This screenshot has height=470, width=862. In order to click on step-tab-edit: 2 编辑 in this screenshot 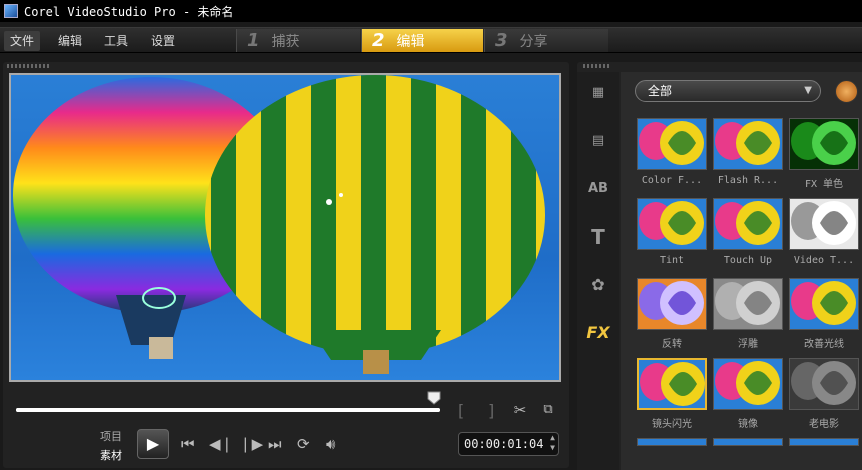, I will do `click(422, 40)`.